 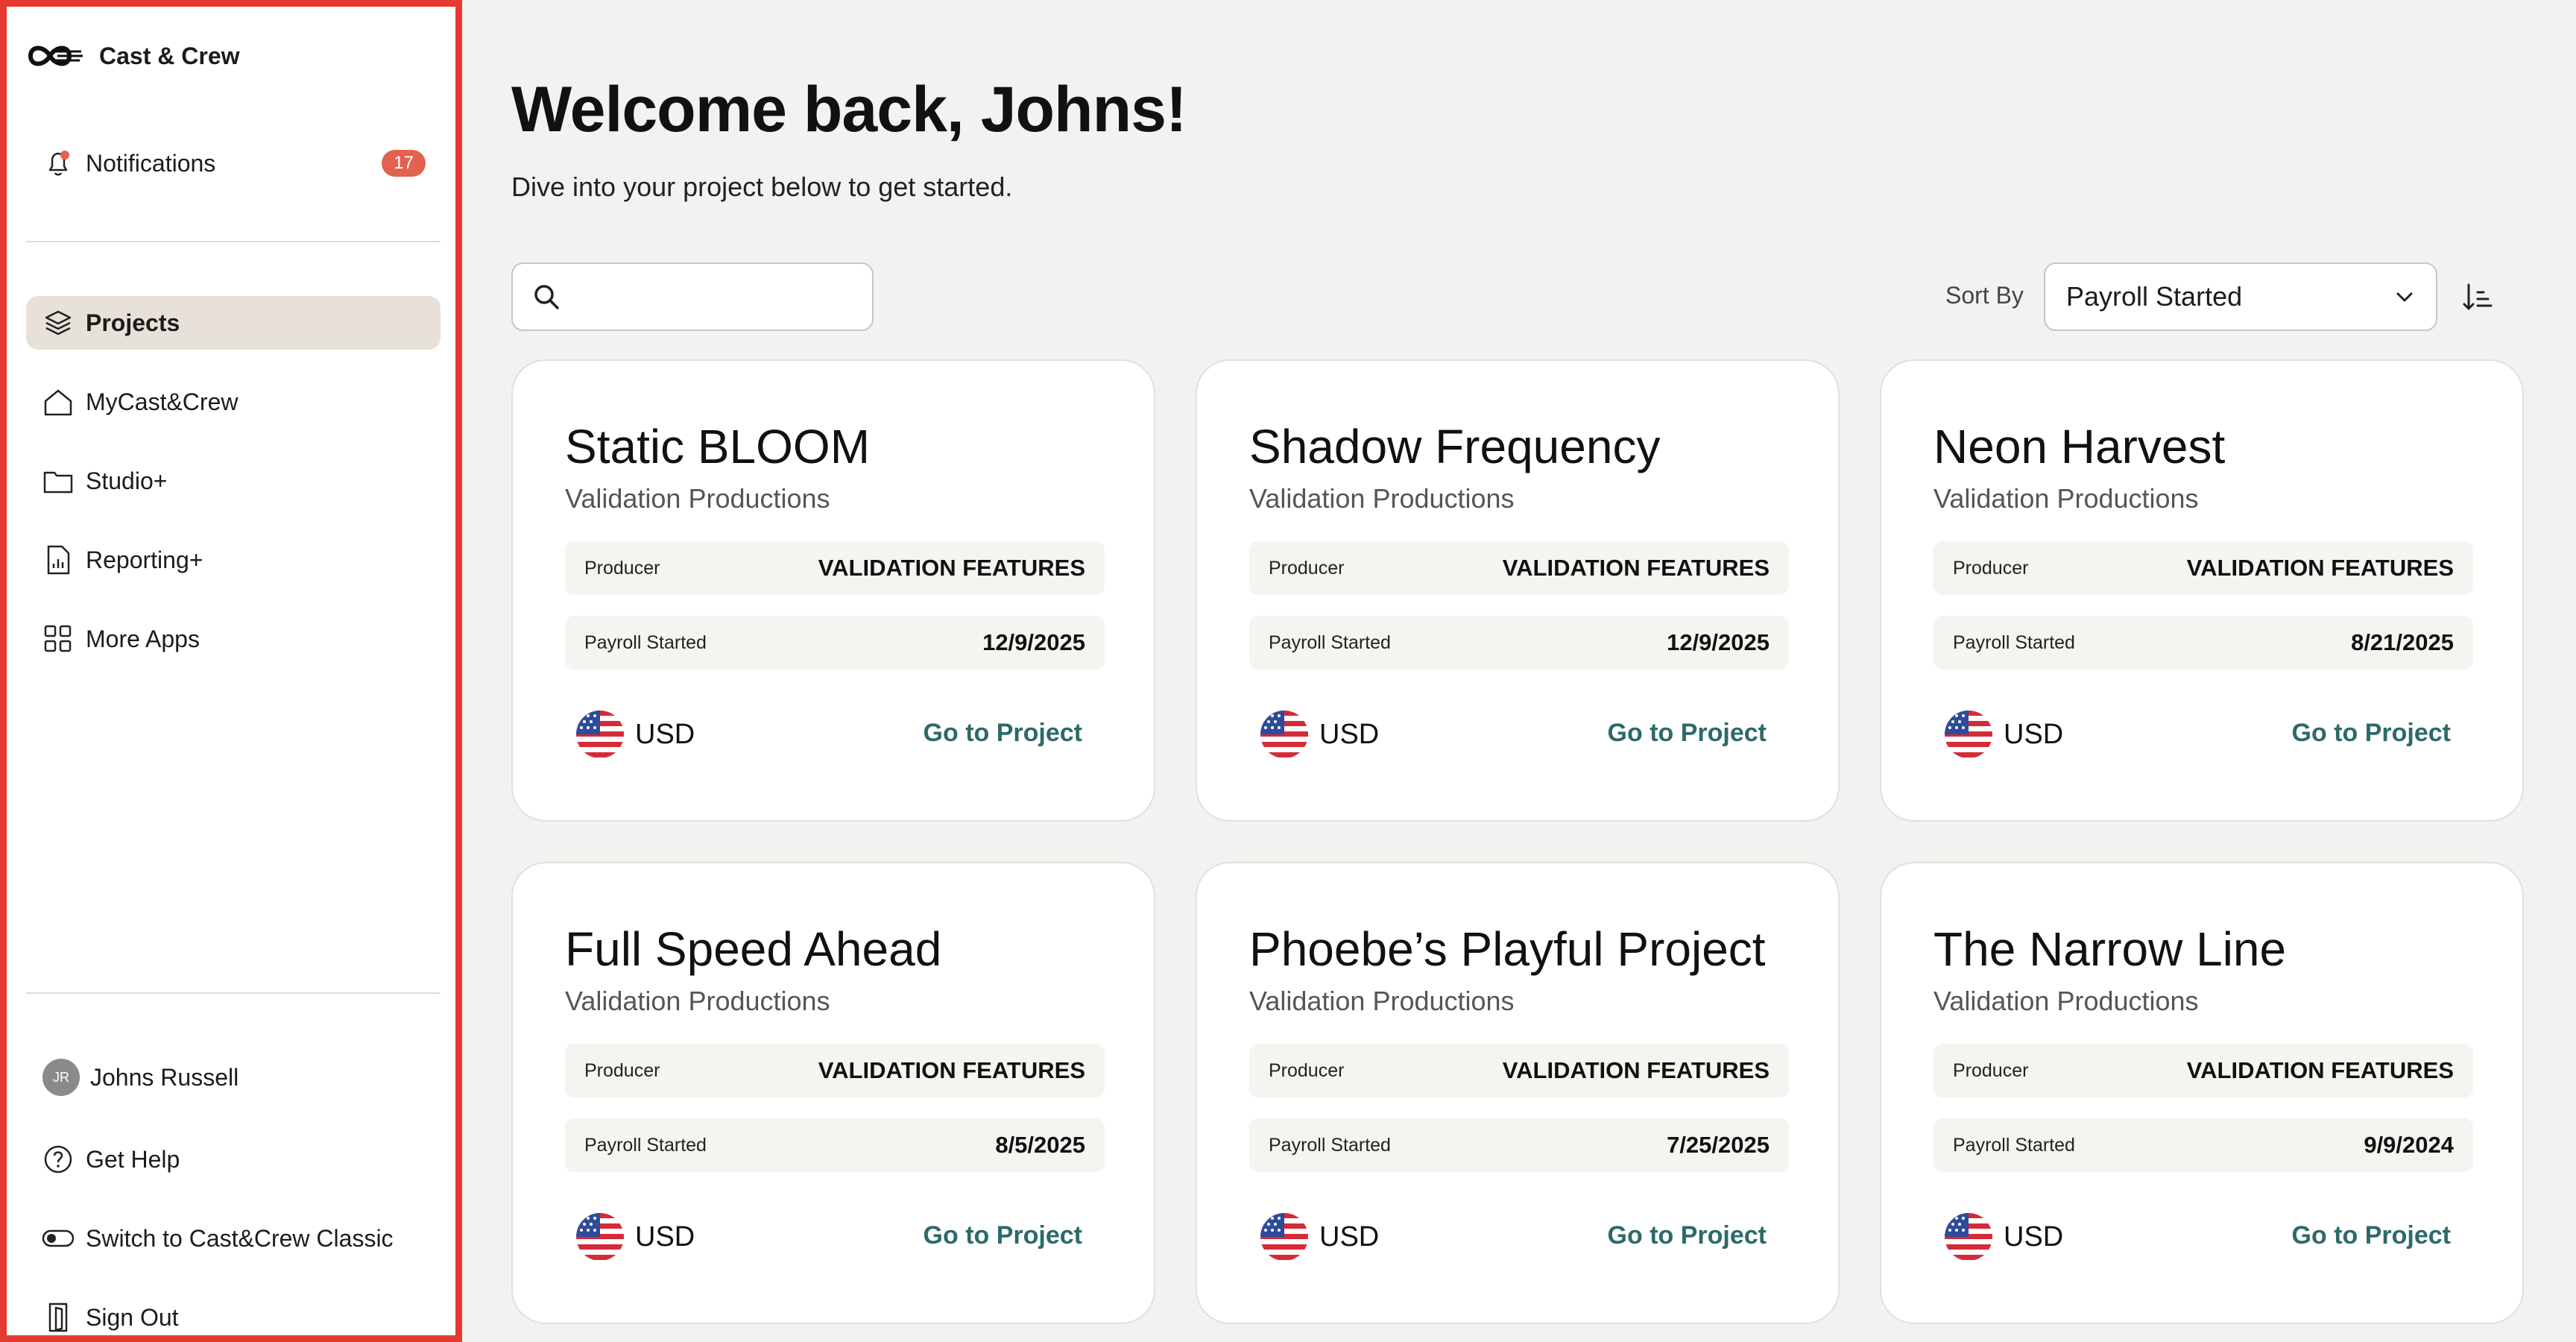 What do you see at coordinates (2110, 949) in the screenshot?
I see `project-title: The Narrow Line` at bounding box center [2110, 949].